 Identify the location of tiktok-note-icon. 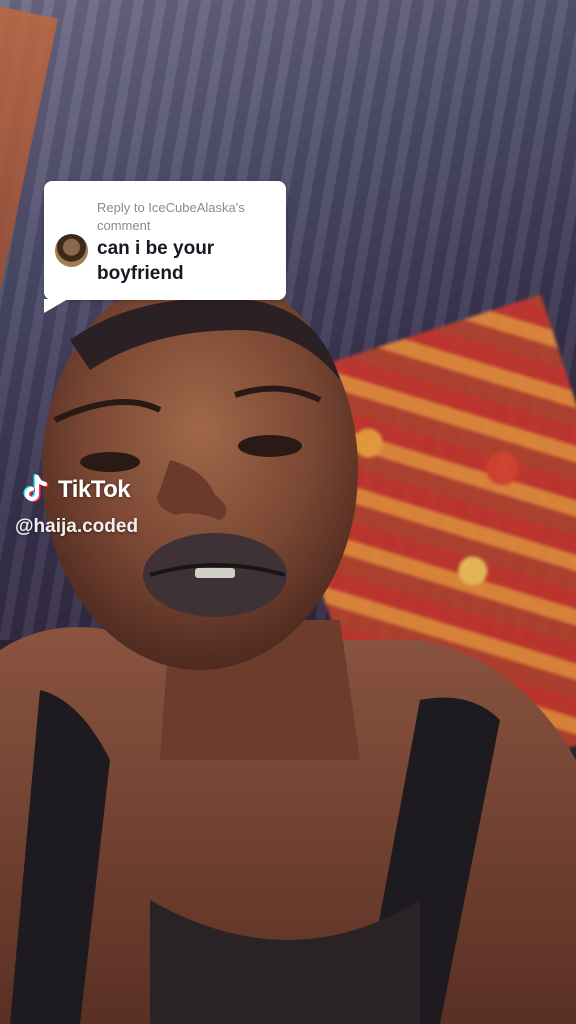
(36, 488).